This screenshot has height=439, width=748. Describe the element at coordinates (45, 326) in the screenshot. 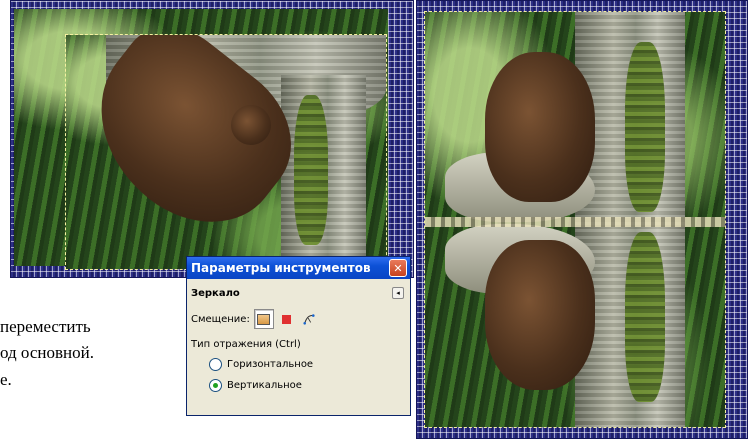

I see `page-text-line-1: переместить` at that location.